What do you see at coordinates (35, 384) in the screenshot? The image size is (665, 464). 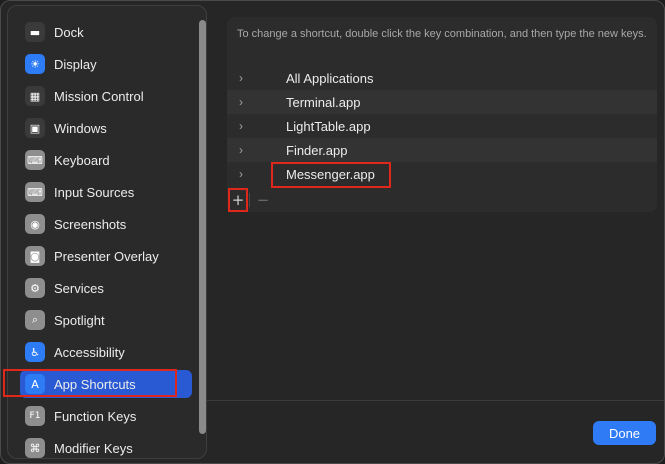 I see `app-shortcuts-icon: A` at bounding box center [35, 384].